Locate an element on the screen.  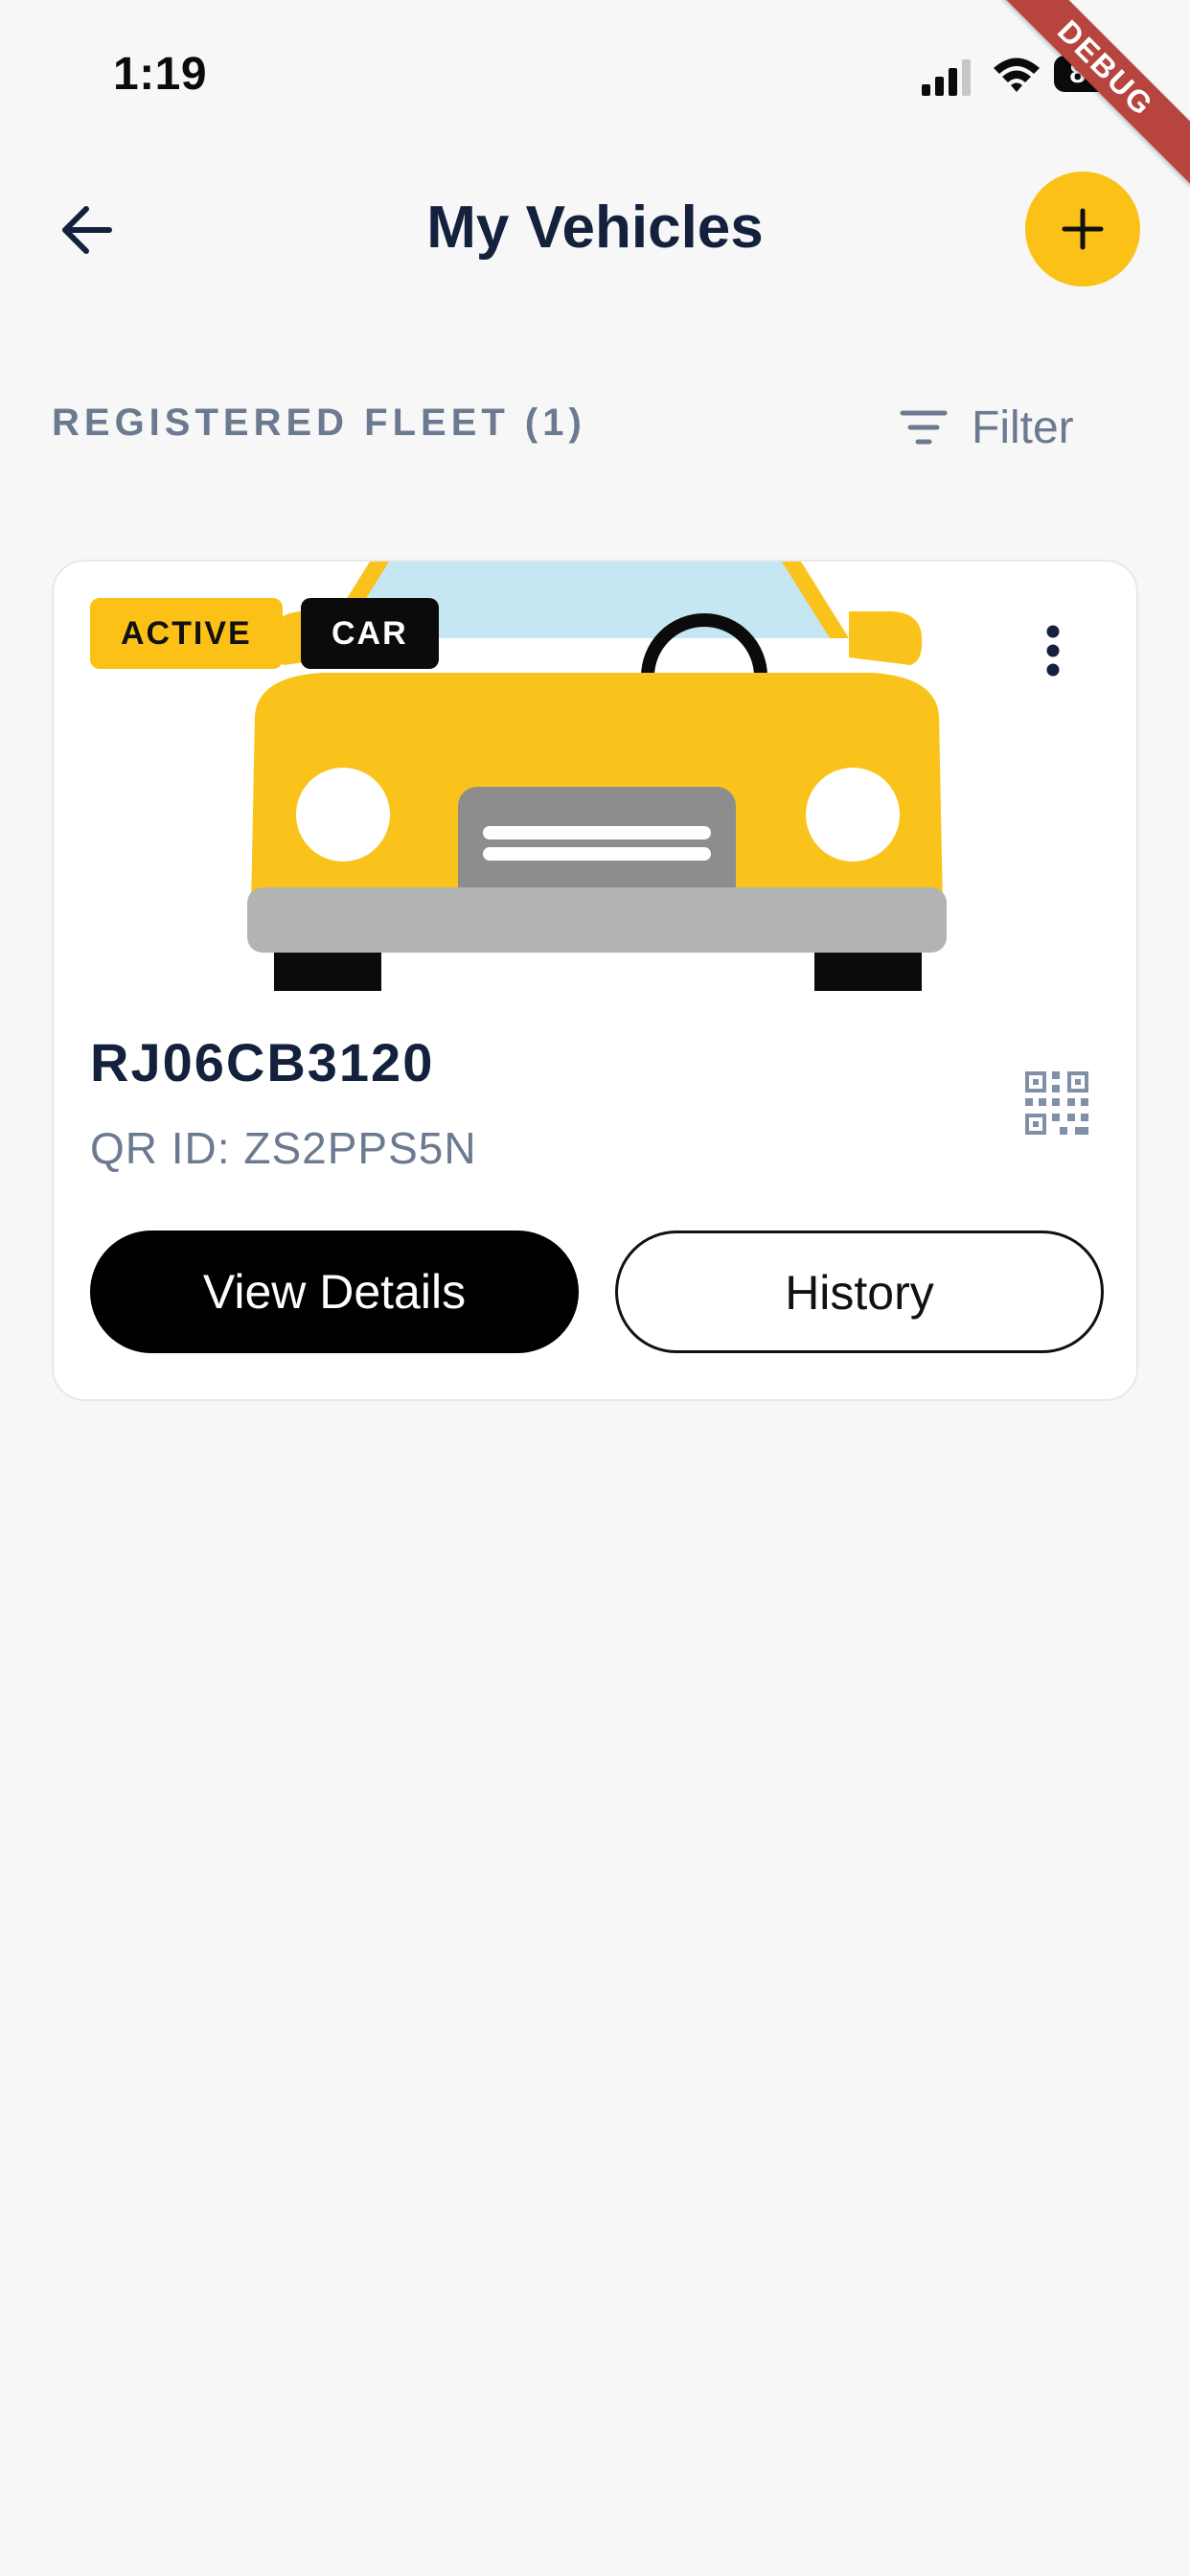
filter-lines-icon is located at coordinates (924, 427).